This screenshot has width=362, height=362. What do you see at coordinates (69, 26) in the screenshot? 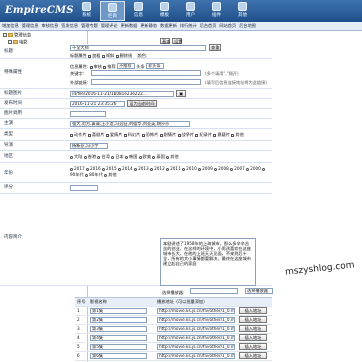
I see `menu-item: 签发信息` at bounding box center [69, 26].